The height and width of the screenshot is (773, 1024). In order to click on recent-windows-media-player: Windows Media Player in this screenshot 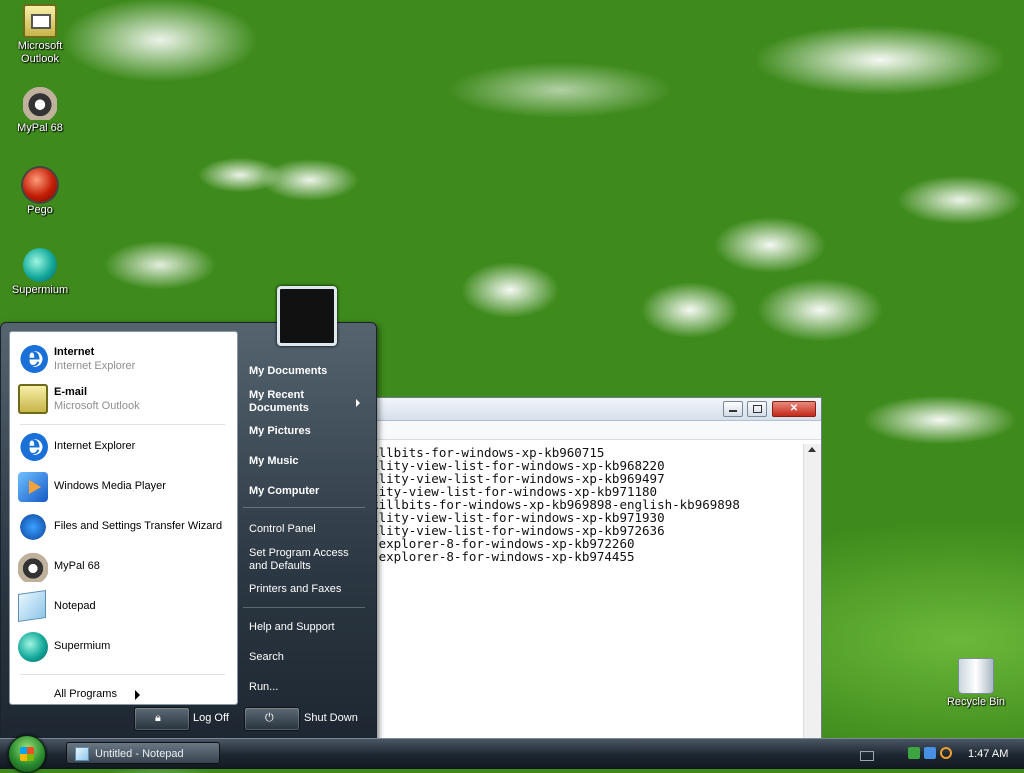, I will do `click(125, 487)`.